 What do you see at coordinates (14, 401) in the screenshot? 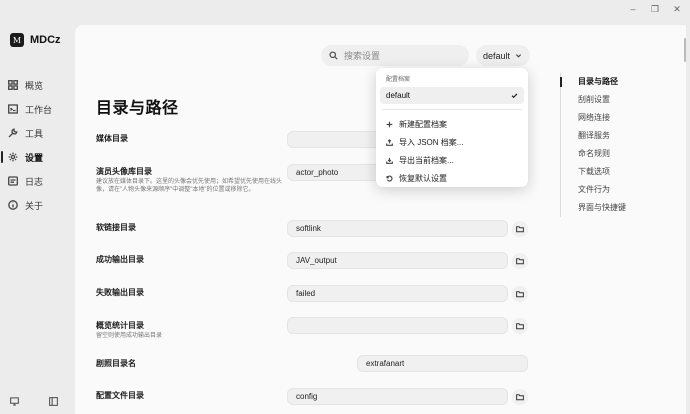
I see `monitor-icon` at bounding box center [14, 401].